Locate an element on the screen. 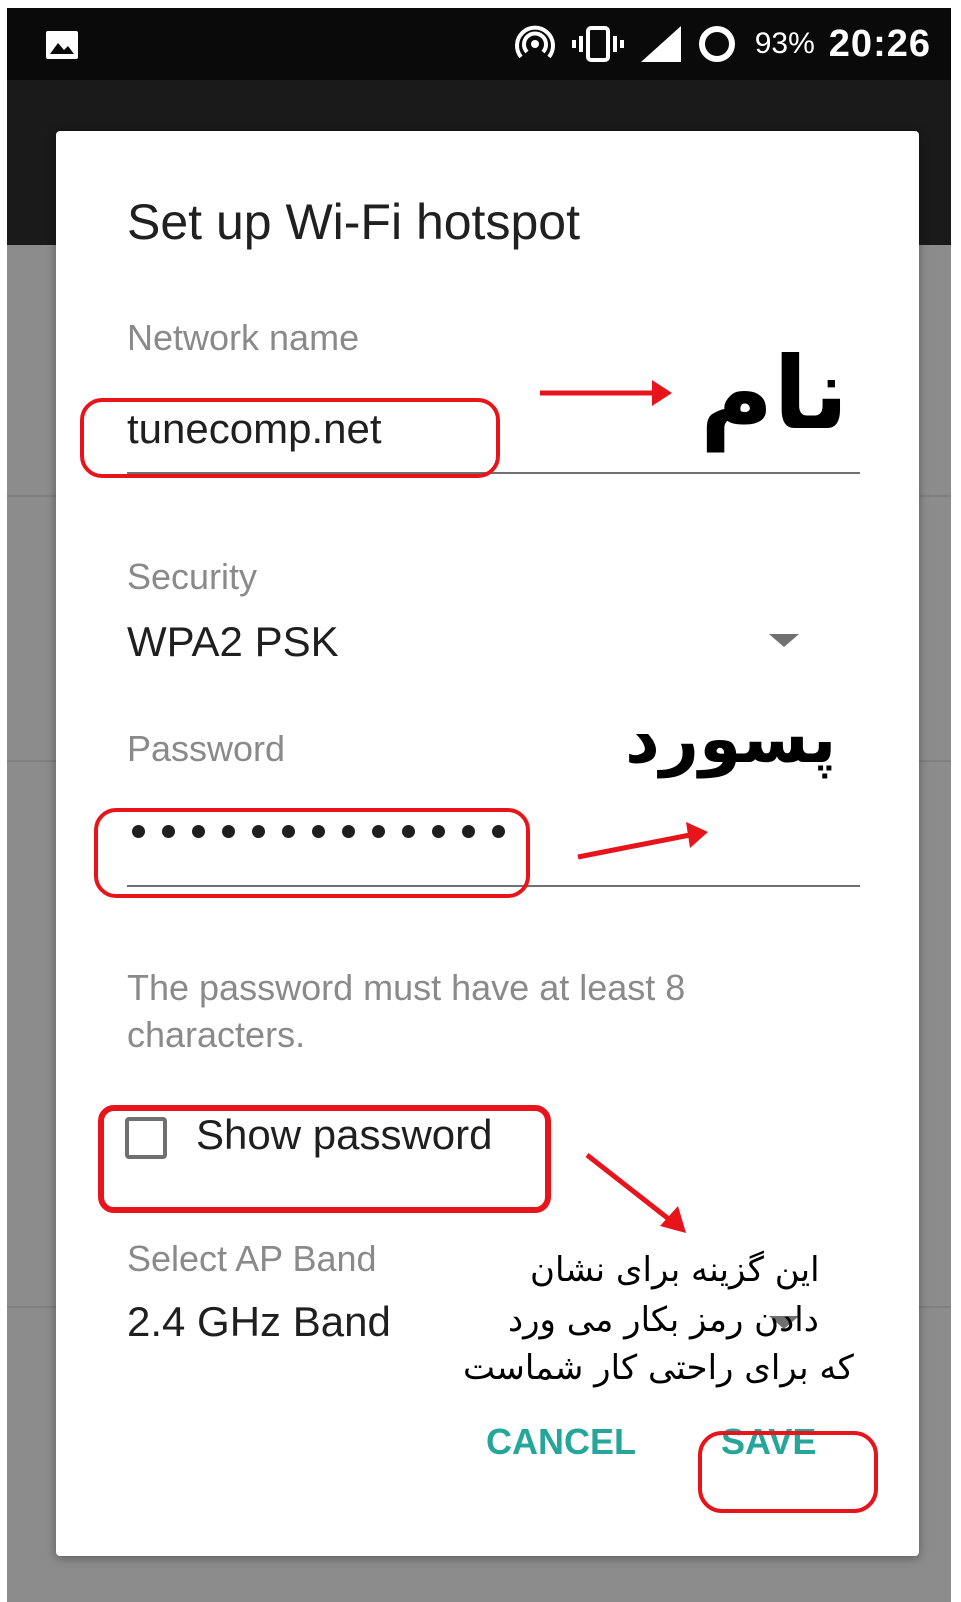 This screenshot has height=1602, width=961. vibrate-icon is located at coordinates (597, 44).